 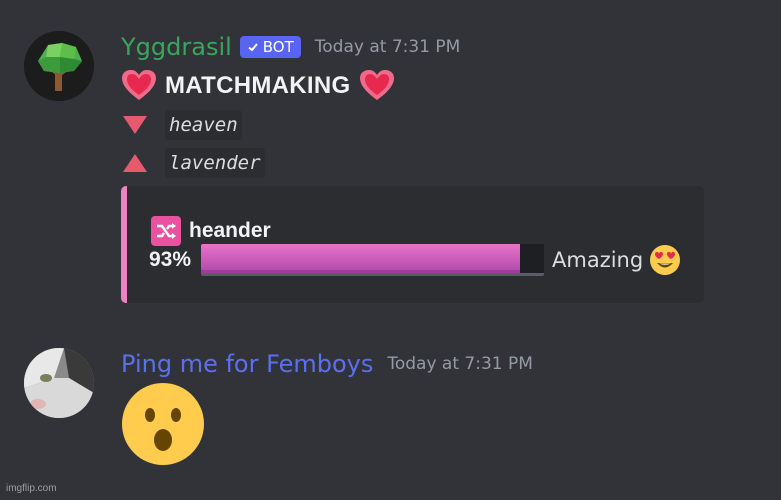 What do you see at coordinates (253, 47) in the screenshot?
I see `checkmark-icon` at bounding box center [253, 47].